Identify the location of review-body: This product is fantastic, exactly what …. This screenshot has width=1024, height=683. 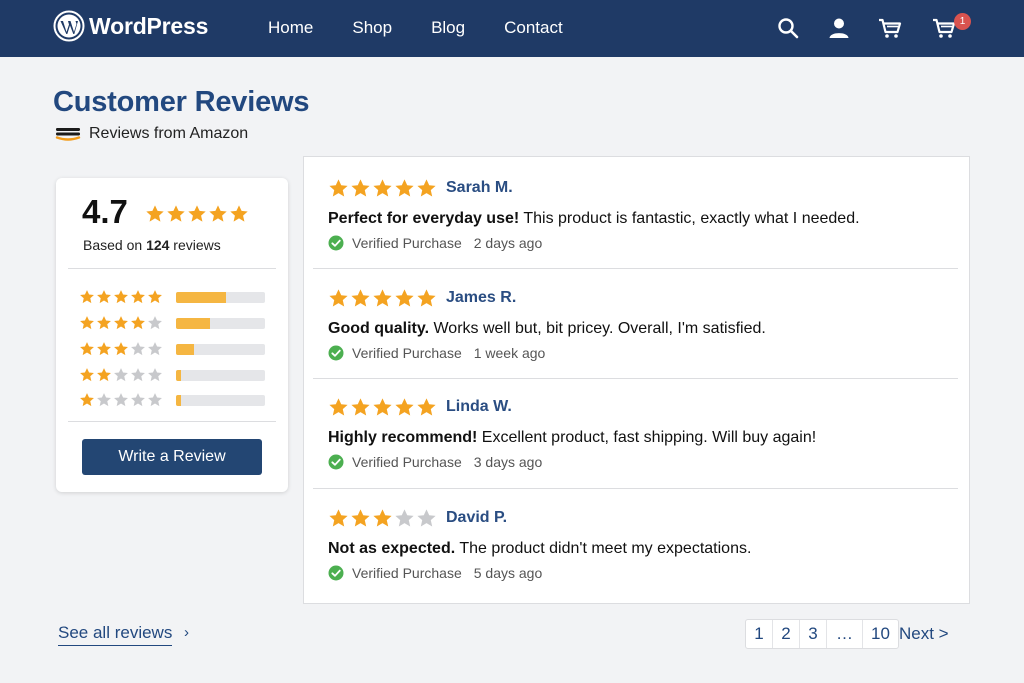
(689, 218).